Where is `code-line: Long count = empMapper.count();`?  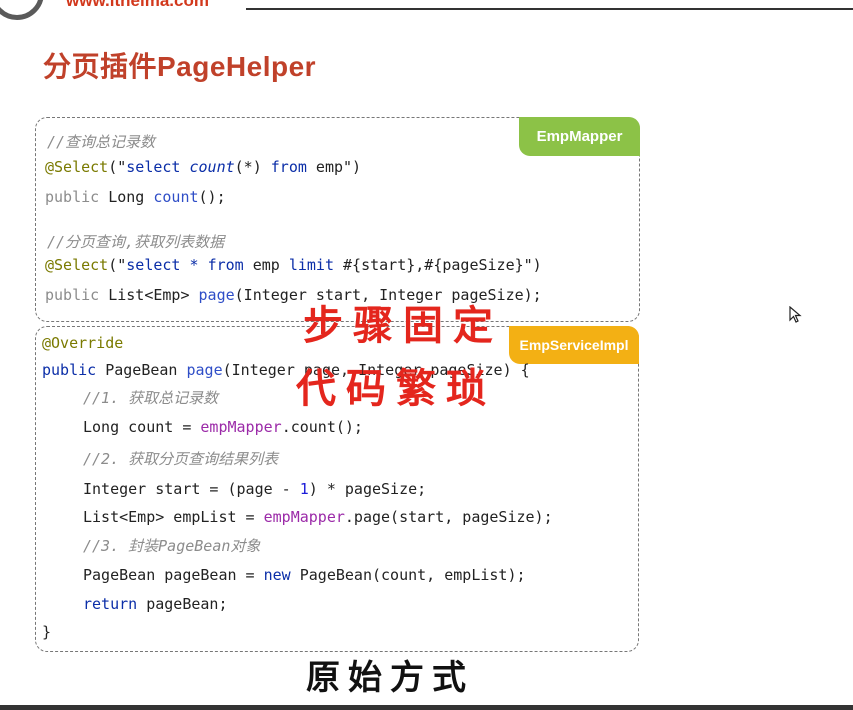
code-line: Long count = empMapper.count(); is located at coordinates (223, 427).